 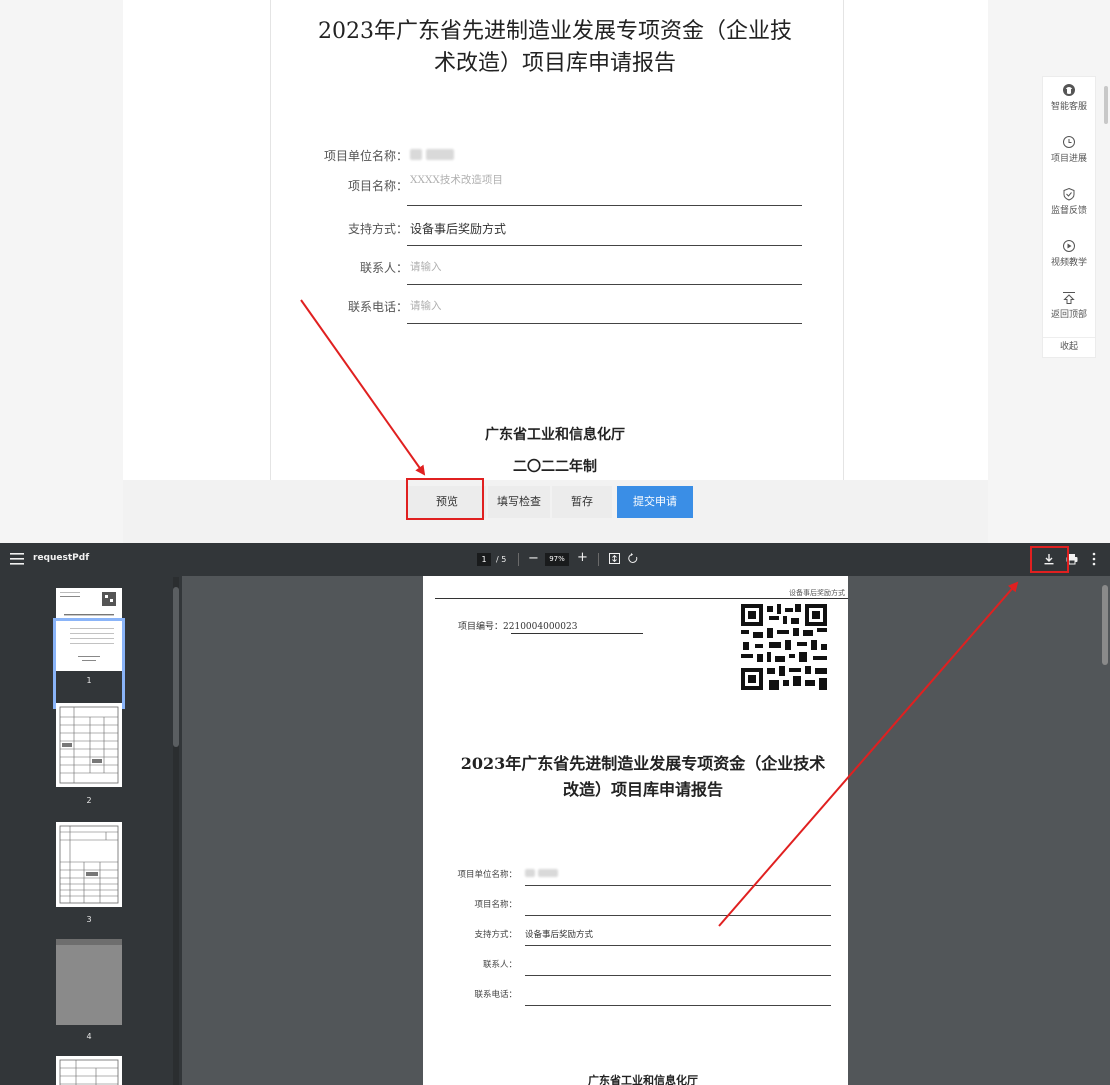 I want to click on field-label: 项目单位名称：, so click(x=365, y=156).